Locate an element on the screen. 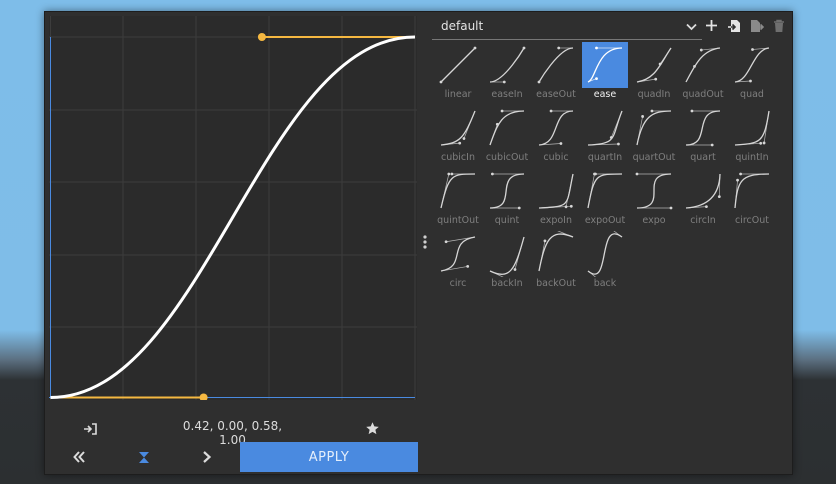 This screenshot has width=836, height=484. preset-item-cubicOut: cubicOut is located at coordinates (507, 134).